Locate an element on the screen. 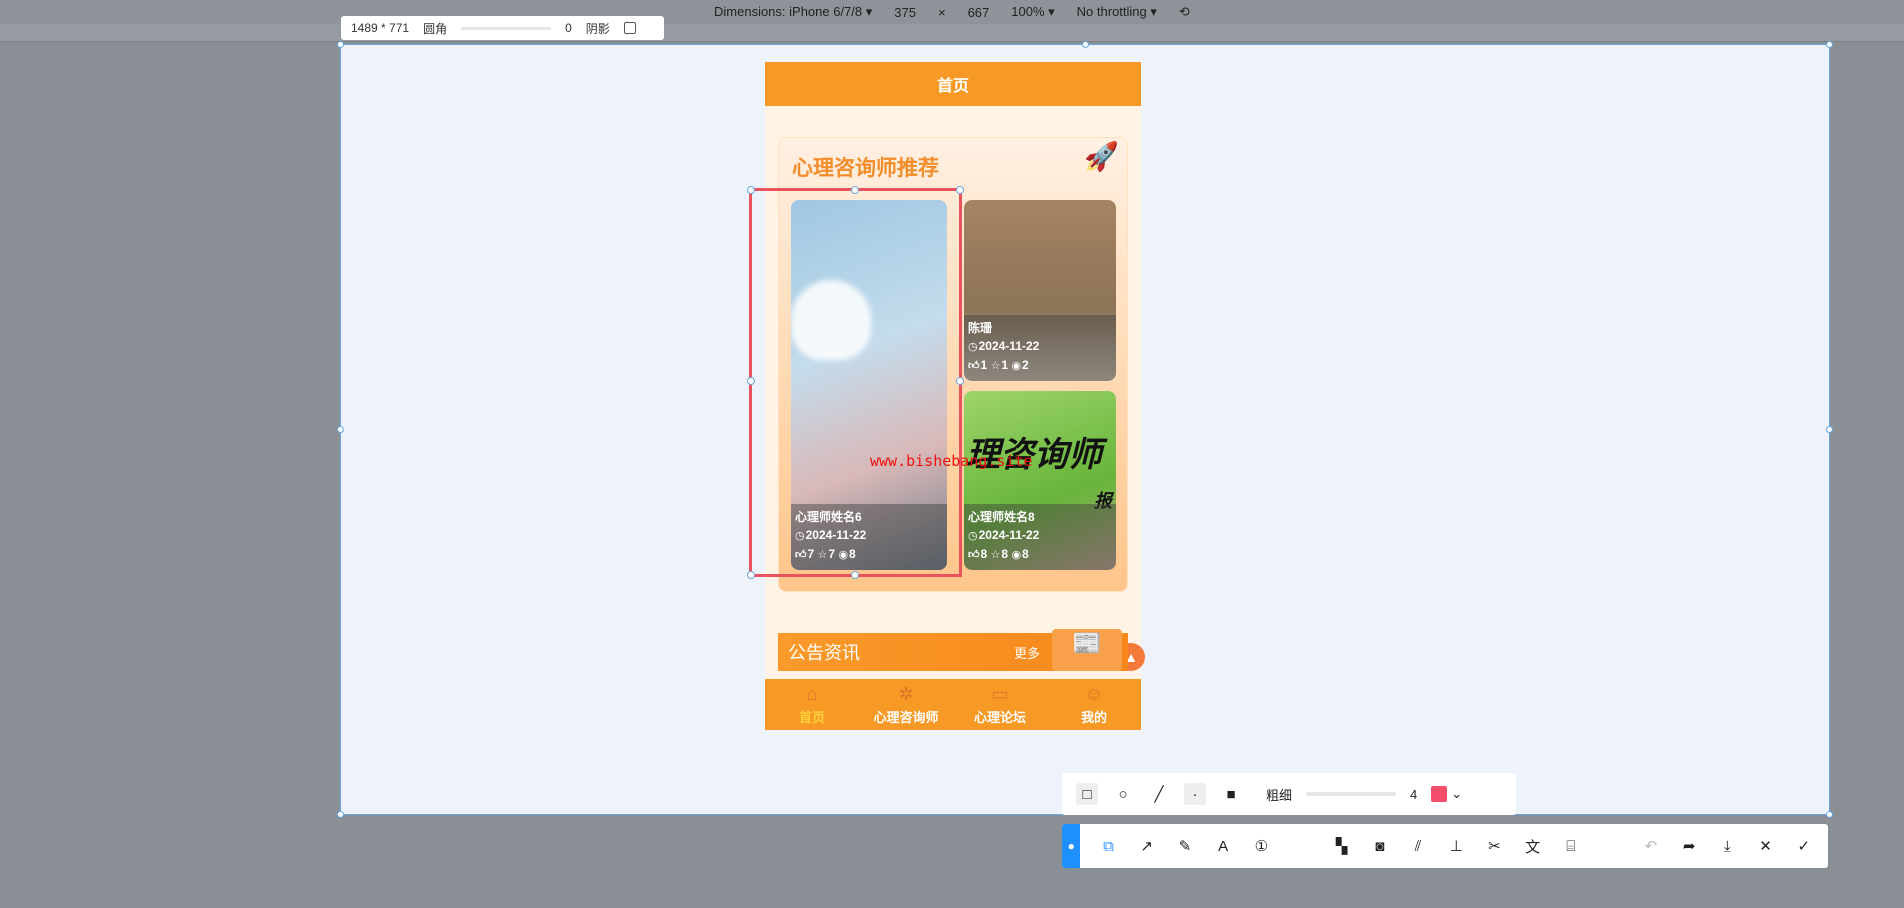 The image size is (1904, 908). size-label: 1489 * 771 is located at coordinates (380, 28).